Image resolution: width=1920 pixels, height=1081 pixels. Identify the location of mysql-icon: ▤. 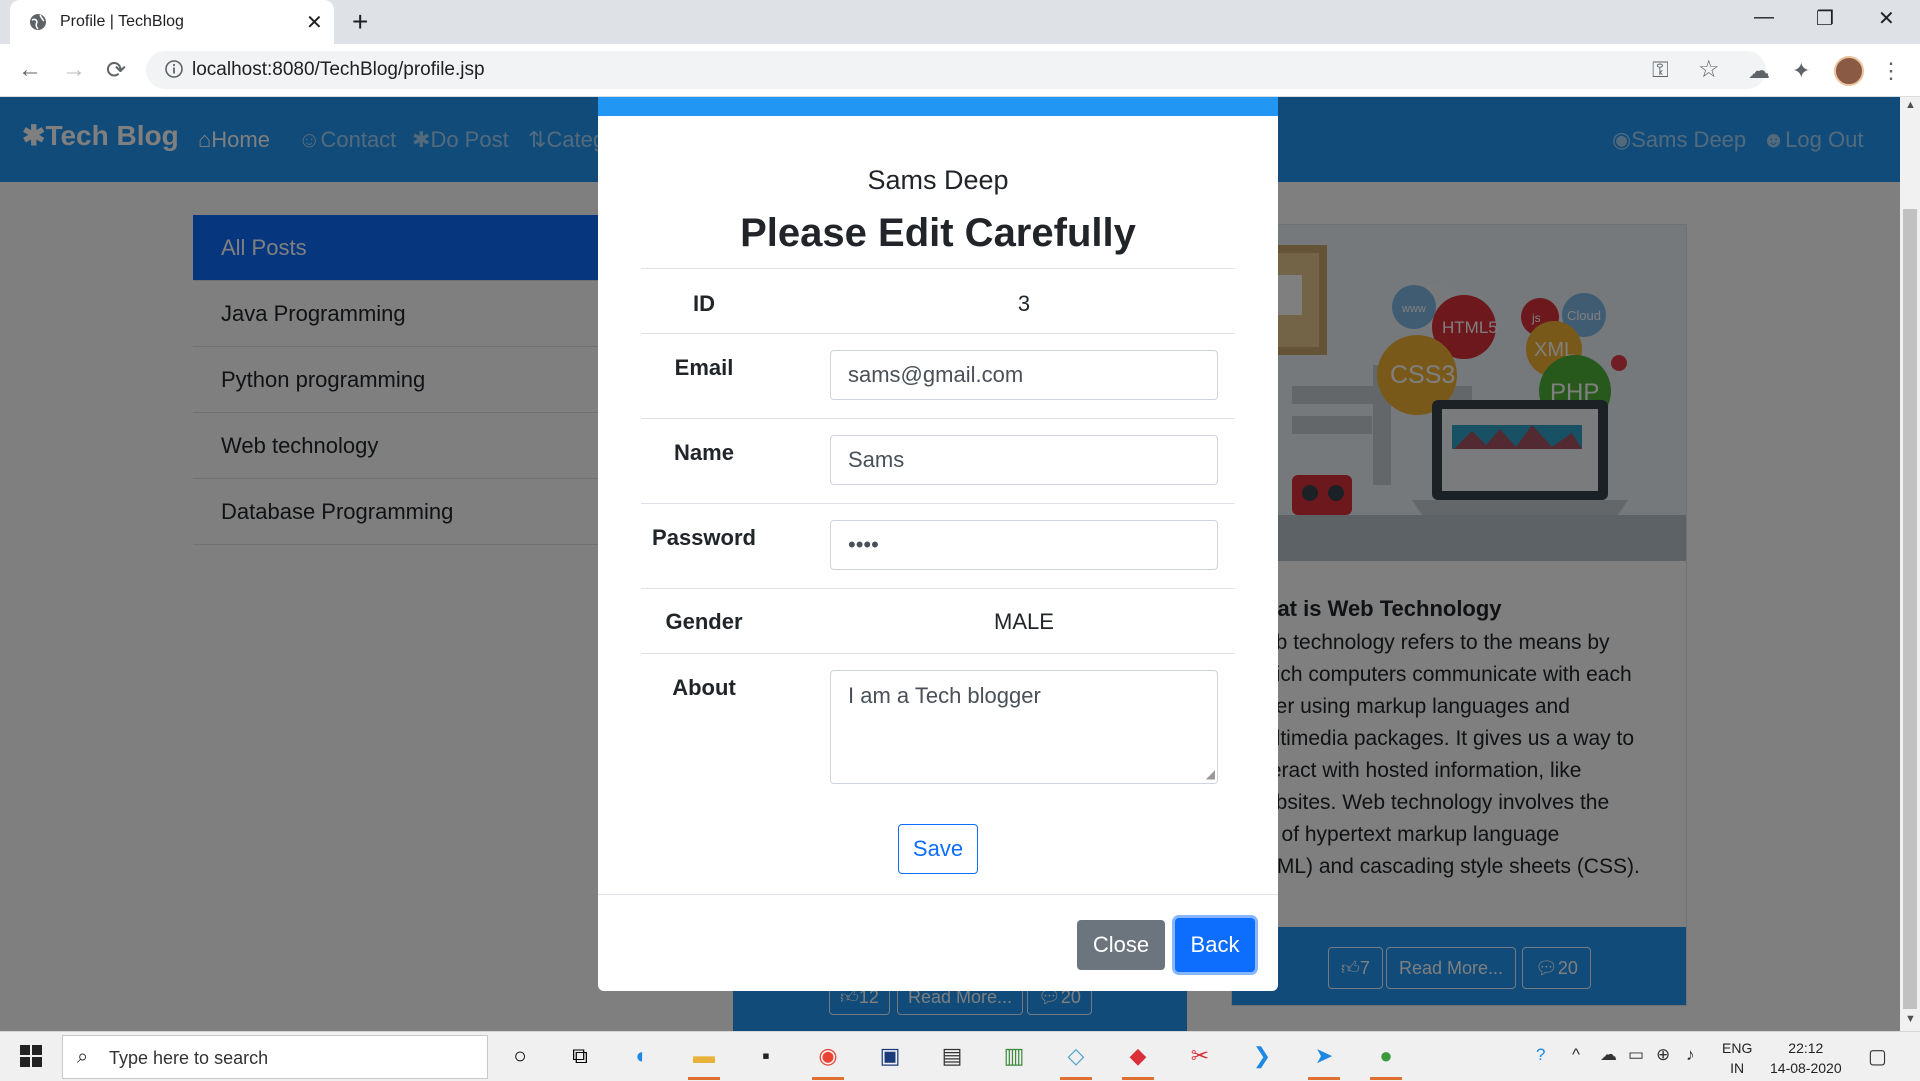
(952, 1056).